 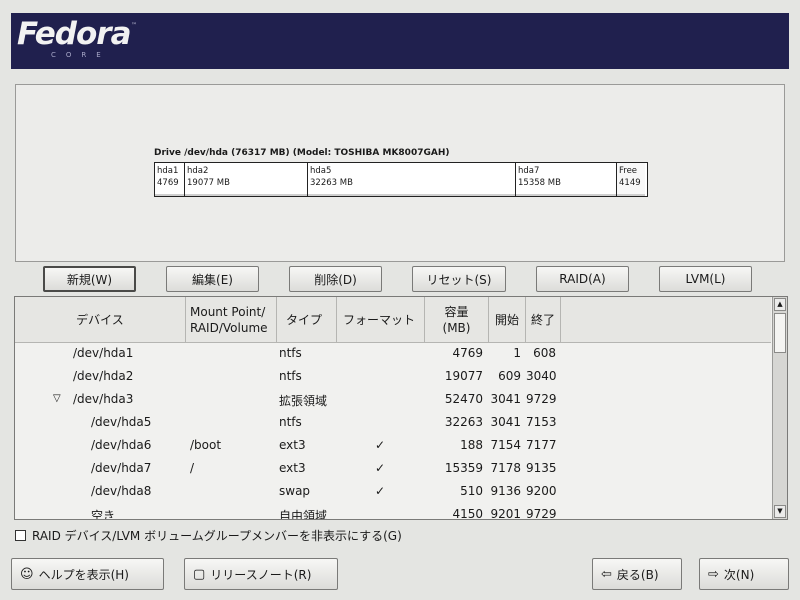 What do you see at coordinates (307, 319) in the screenshot?
I see `col-type-header: タイプ` at bounding box center [307, 319].